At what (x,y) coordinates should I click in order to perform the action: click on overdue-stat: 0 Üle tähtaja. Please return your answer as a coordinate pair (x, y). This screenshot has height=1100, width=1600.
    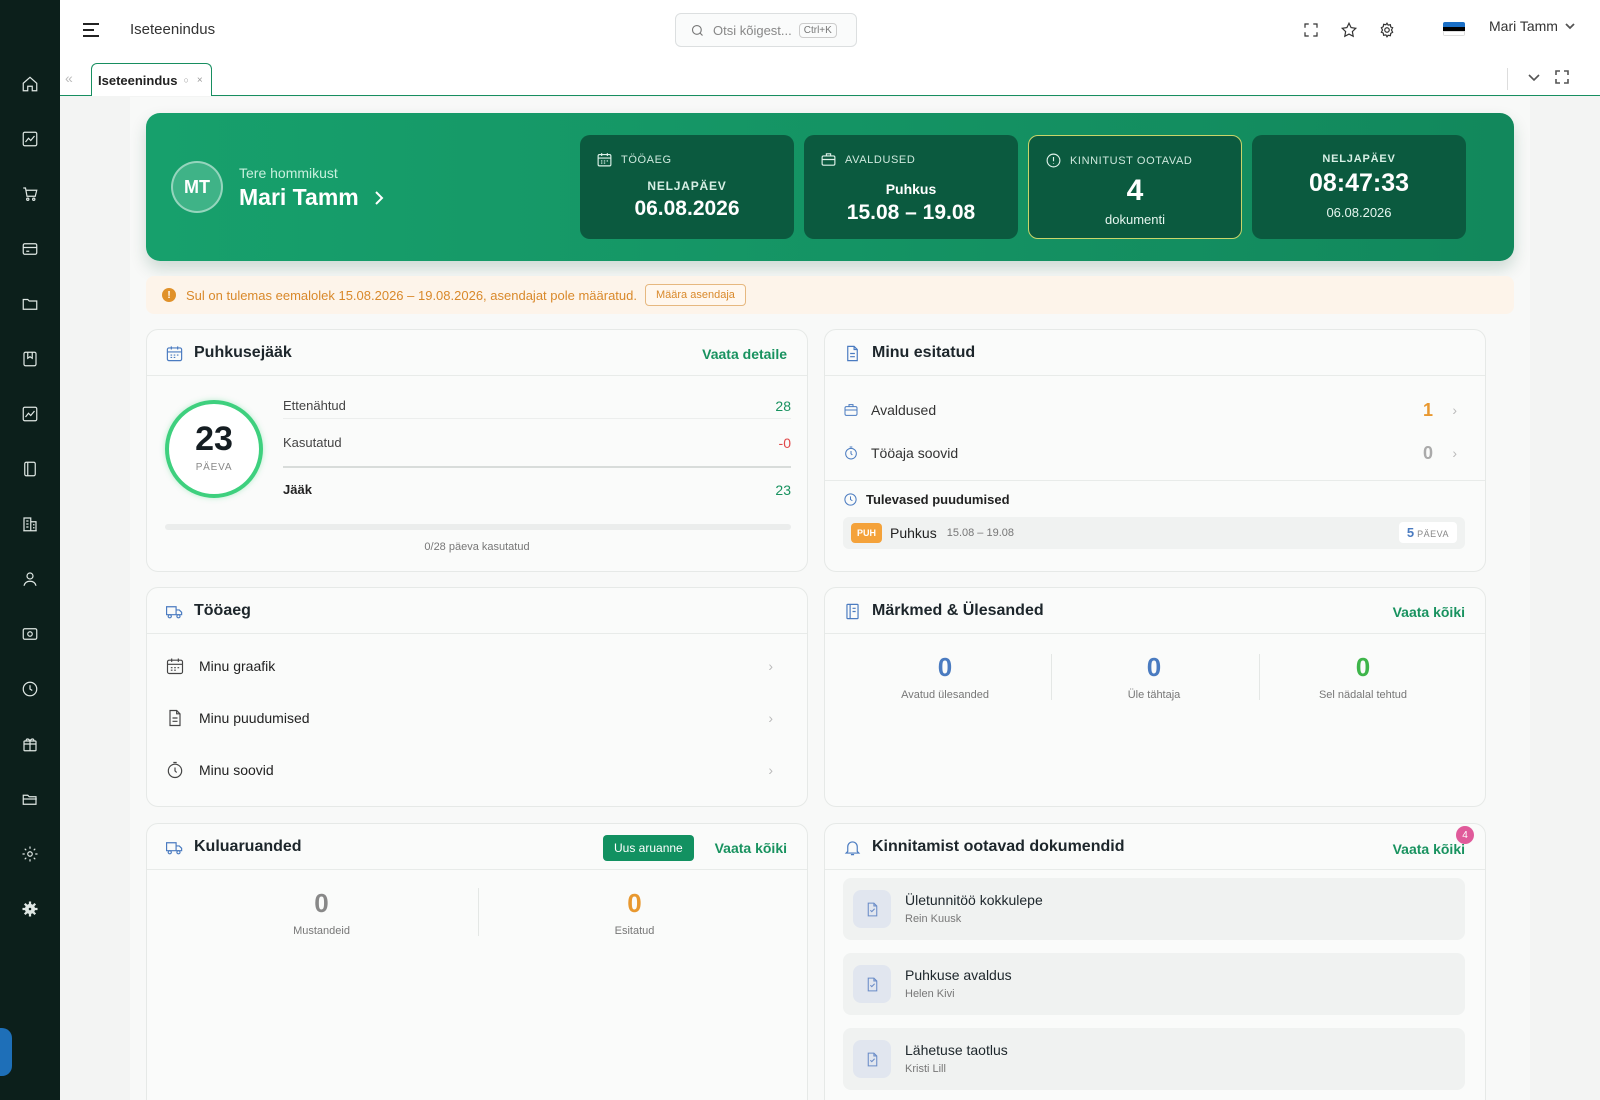
    Looking at the image, I should click on (1154, 676).